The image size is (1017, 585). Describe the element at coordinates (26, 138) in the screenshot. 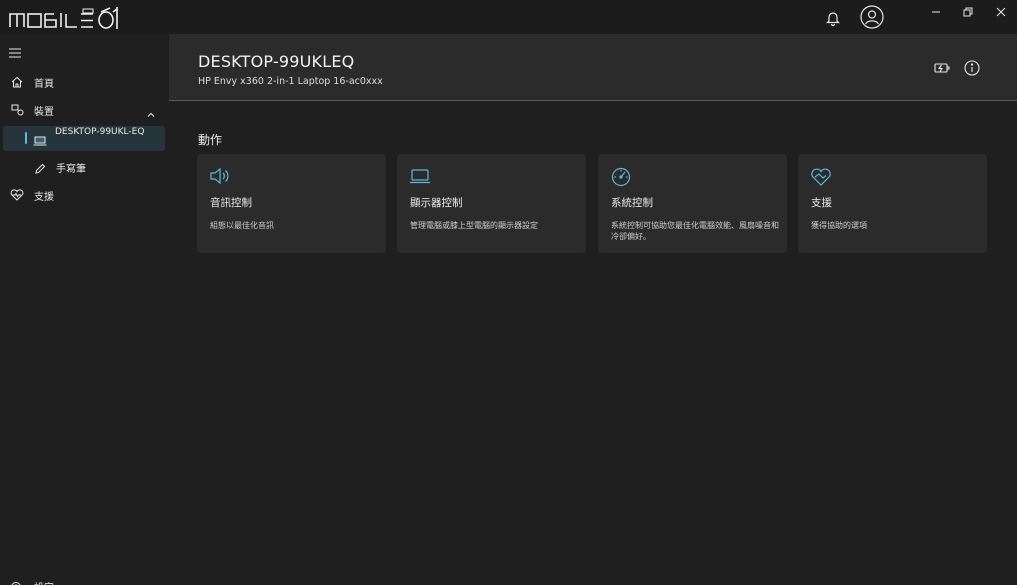

I see `selected-indicator` at that location.